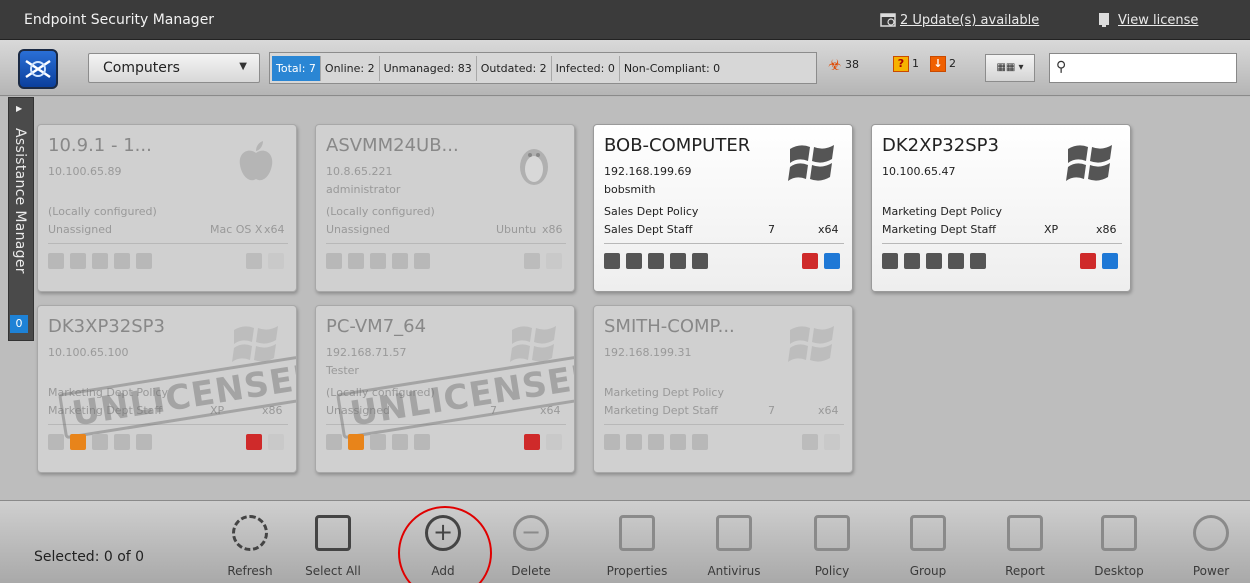 This screenshot has height=583, width=1250. Describe the element at coordinates (174, 68) in the screenshot. I see `view-select-dropdown: Computers ▼` at that location.